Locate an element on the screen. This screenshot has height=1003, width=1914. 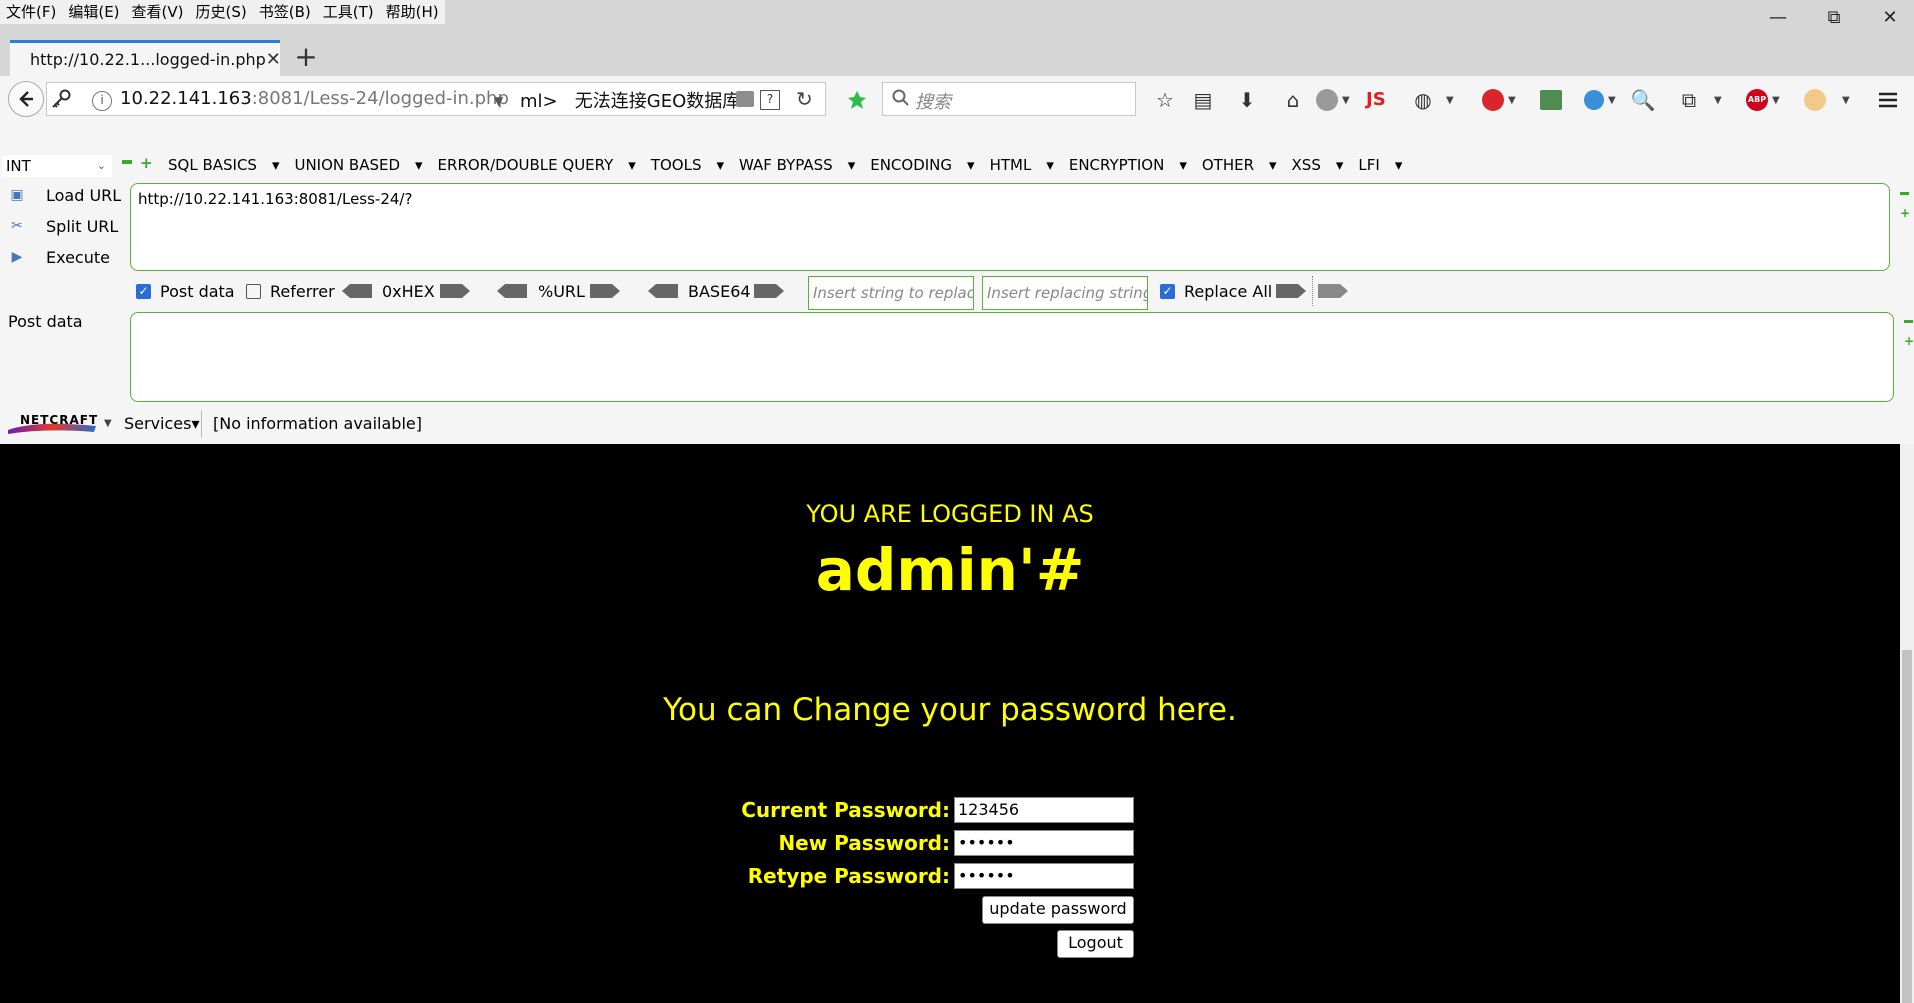
screenshot-icon is located at coordinates (1551, 100).